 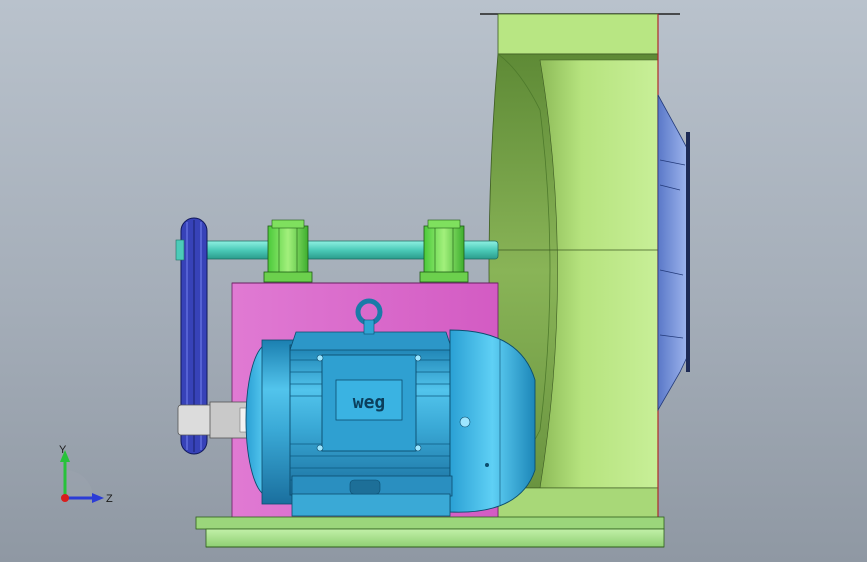 What do you see at coordinates (85, 475) in the screenshot?
I see `orientation-triad: Y Z` at bounding box center [85, 475].